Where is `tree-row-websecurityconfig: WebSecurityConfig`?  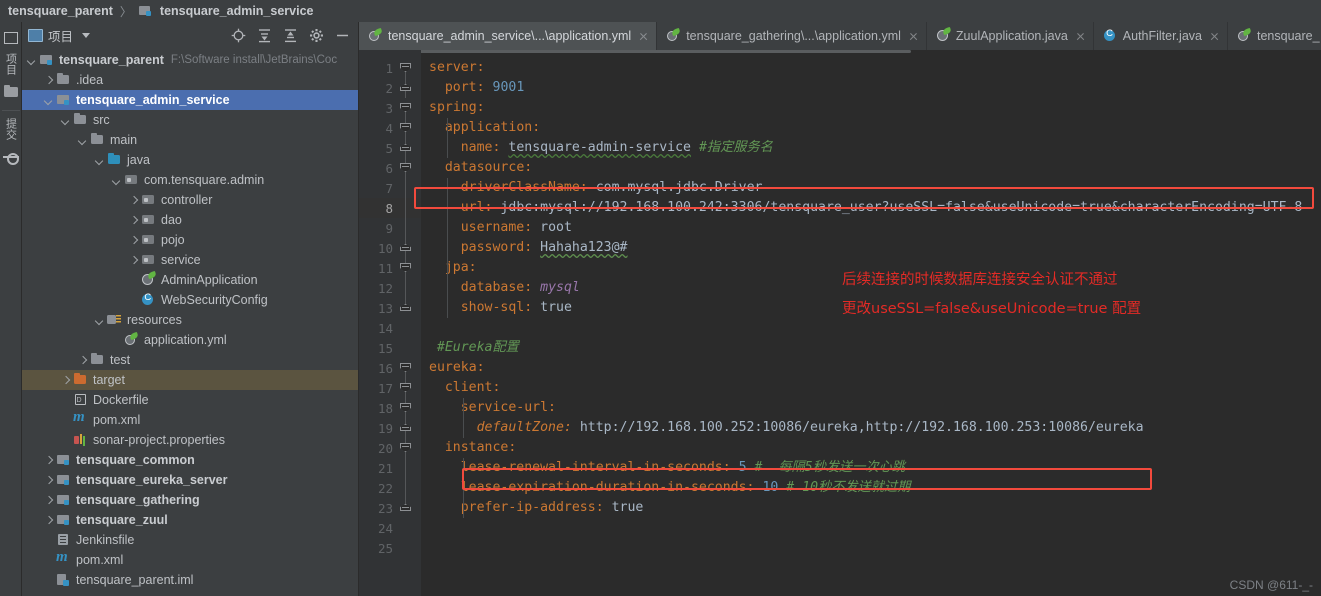 tree-row-websecurityconfig: WebSecurityConfig is located at coordinates (190, 300).